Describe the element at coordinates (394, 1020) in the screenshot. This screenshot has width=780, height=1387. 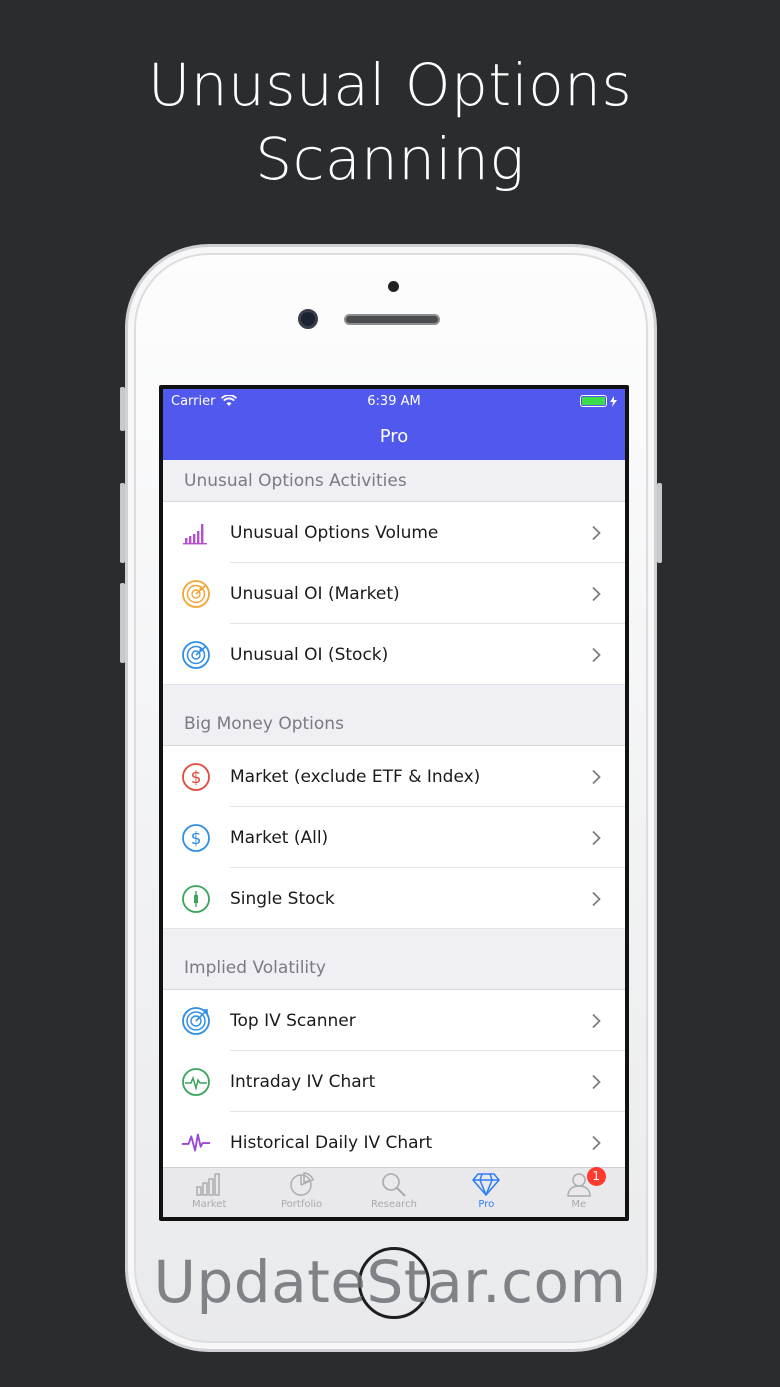
I see `menu-item-top-iv-scanner: Top IV Scanner` at that location.